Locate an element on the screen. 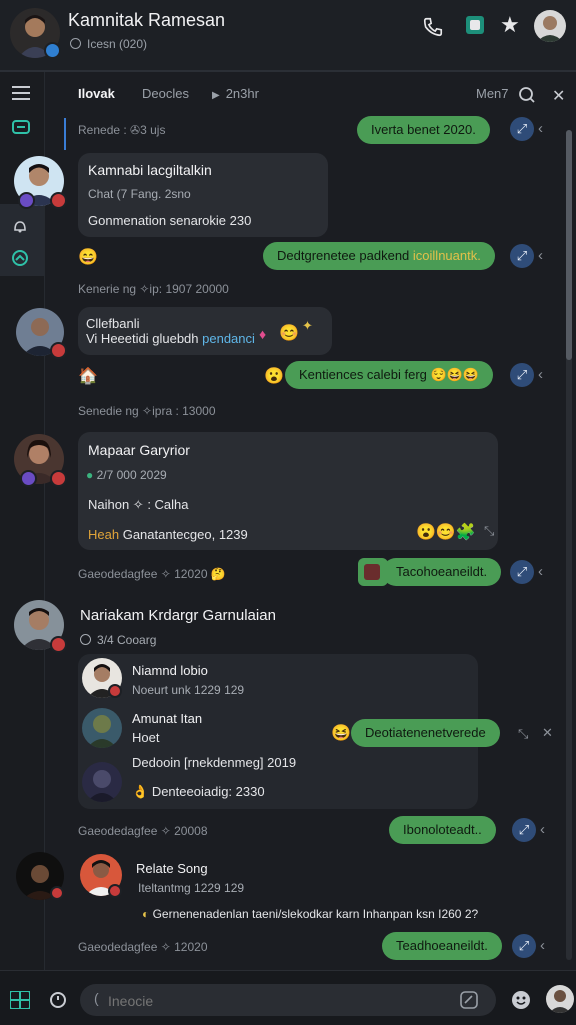  message-text: Vi Heeetidi gluebdh is located at coordinates (142, 338).